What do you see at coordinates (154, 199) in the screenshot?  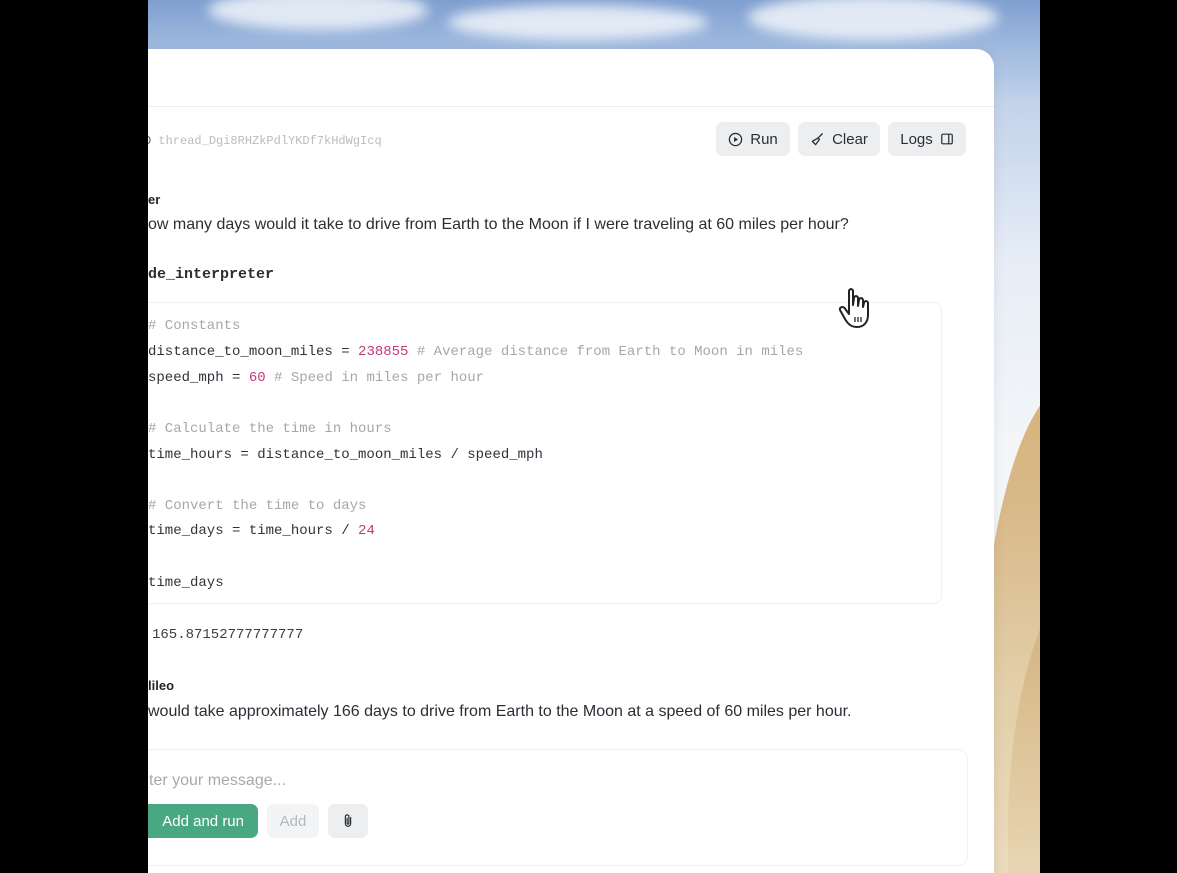 I see `user-role-label: er` at bounding box center [154, 199].